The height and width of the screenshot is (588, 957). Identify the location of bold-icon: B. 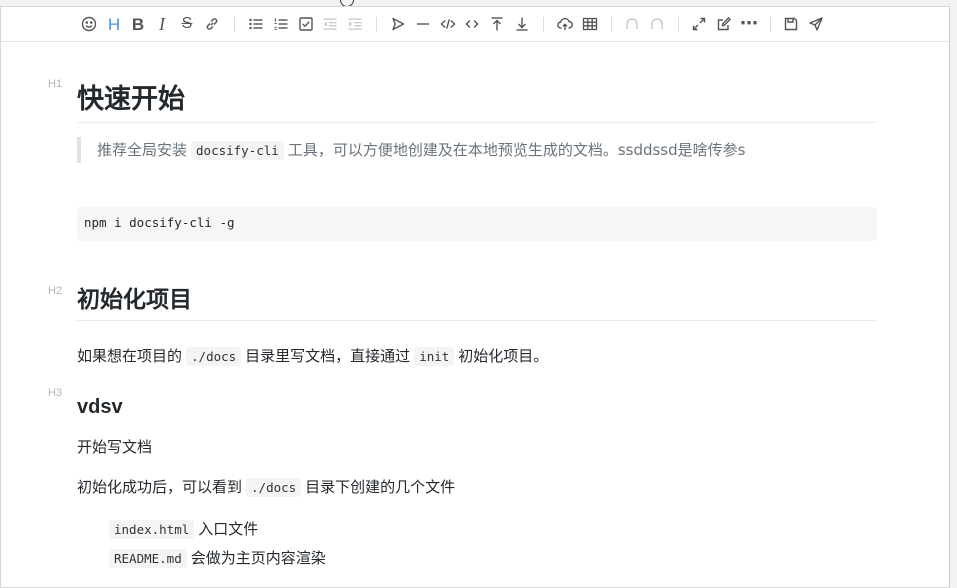
(138, 24).